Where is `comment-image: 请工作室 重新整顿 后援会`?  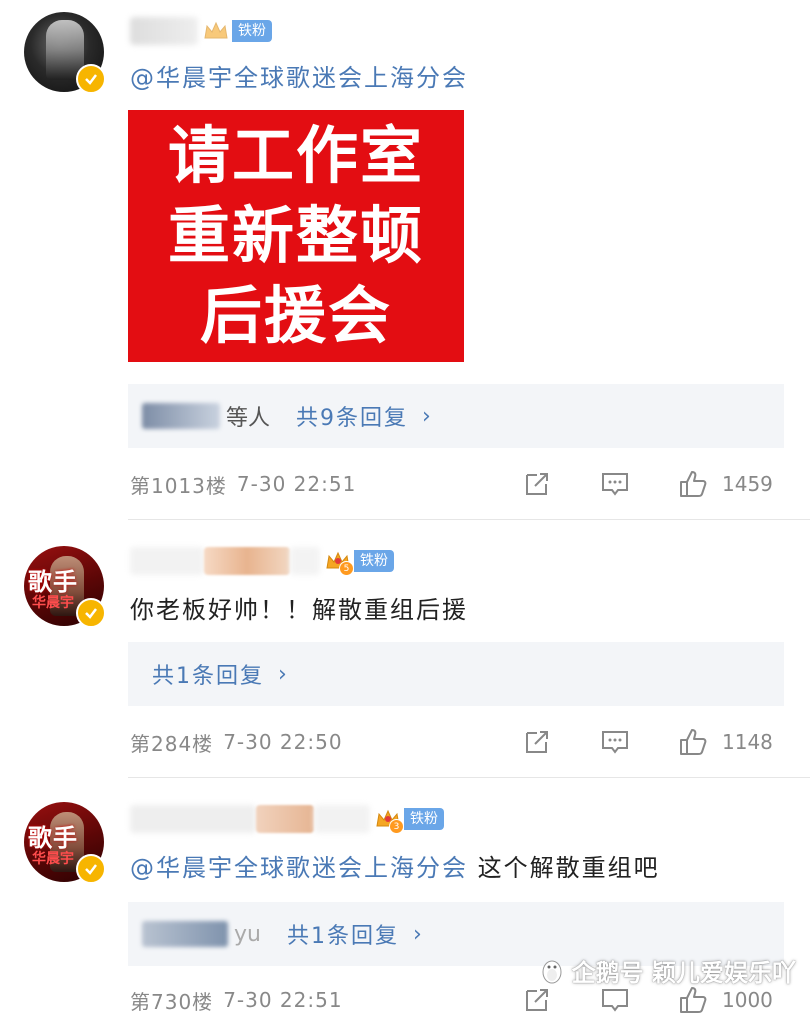 comment-image: 请工作室 重新整顿 后援会 is located at coordinates (296, 236).